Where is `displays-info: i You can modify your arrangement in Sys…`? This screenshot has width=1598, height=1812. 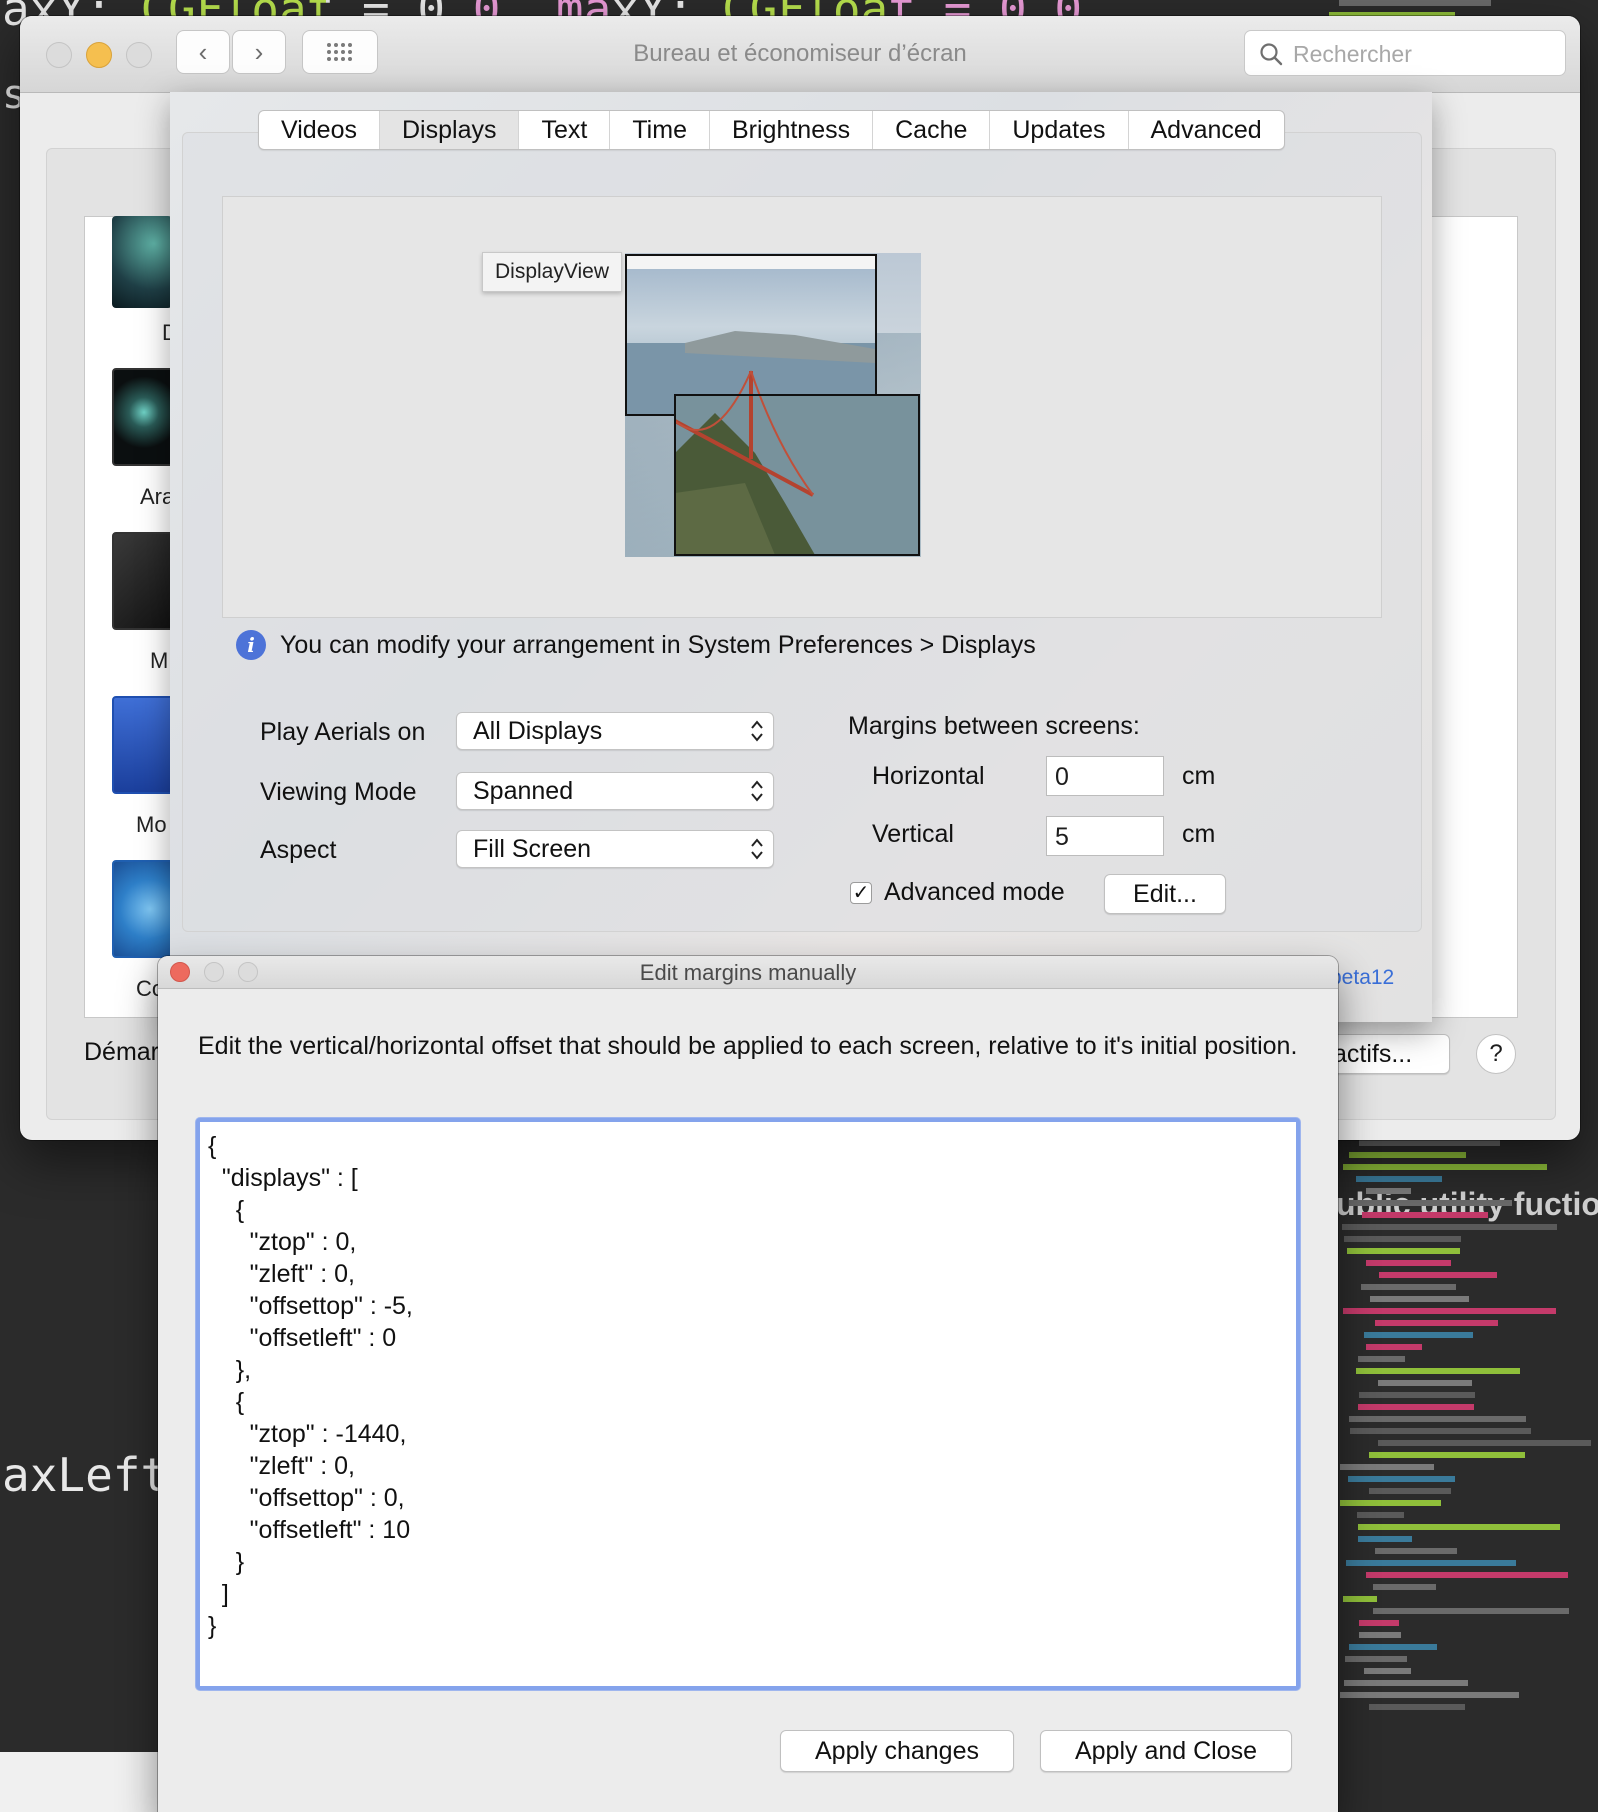
displays-info: i You can modify your arrangement in Sys… is located at coordinates (636, 645).